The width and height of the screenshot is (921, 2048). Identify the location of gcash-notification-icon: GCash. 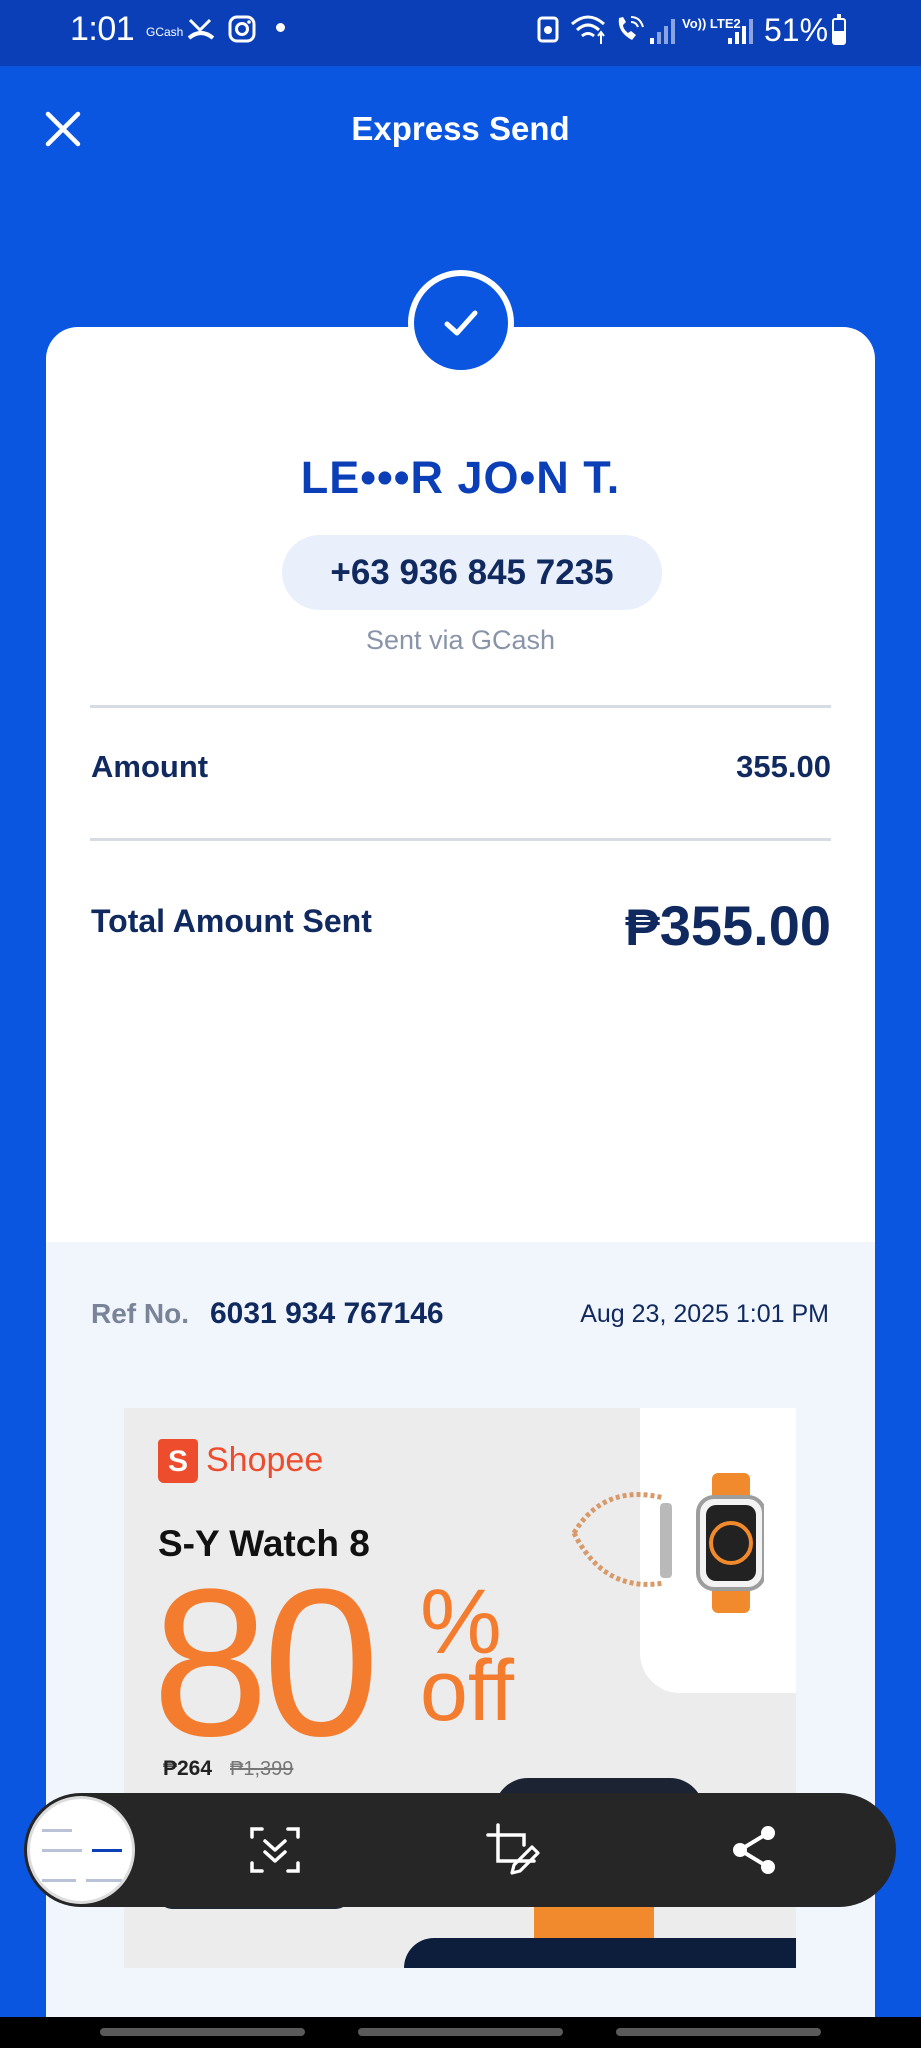
(165, 32).